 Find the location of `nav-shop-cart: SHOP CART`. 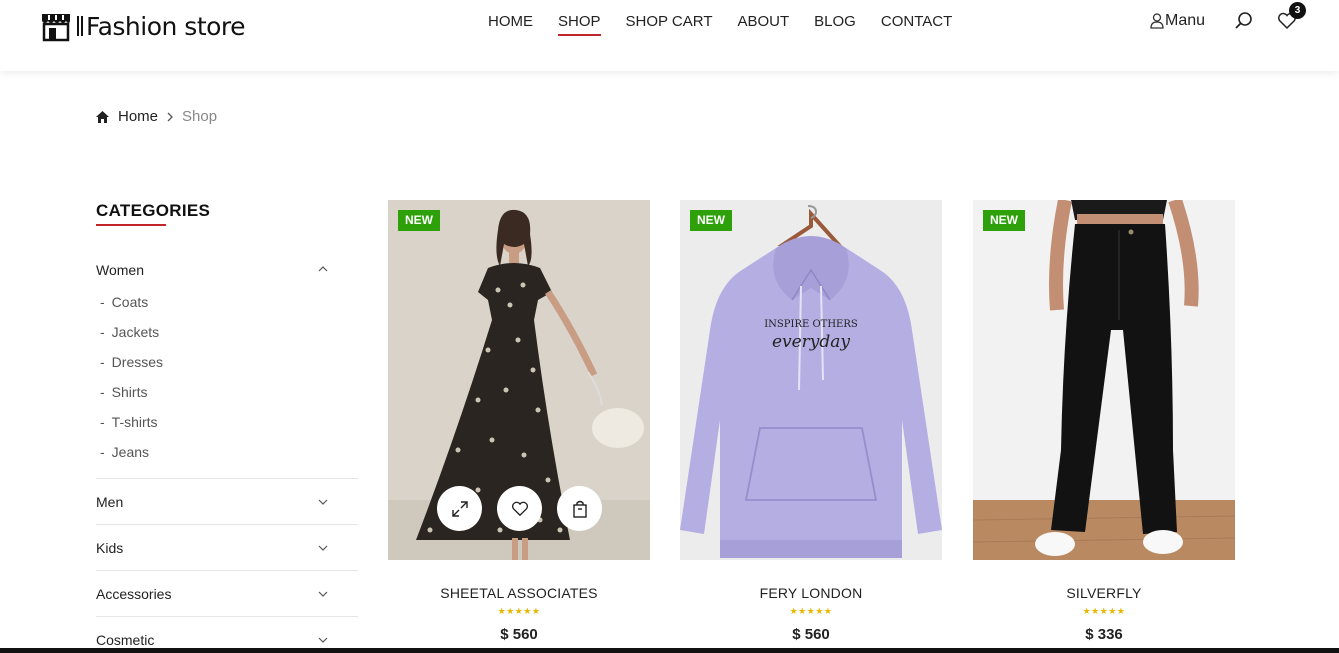

nav-shop-cart: SHOP CART is located at coordinates (669, 24).